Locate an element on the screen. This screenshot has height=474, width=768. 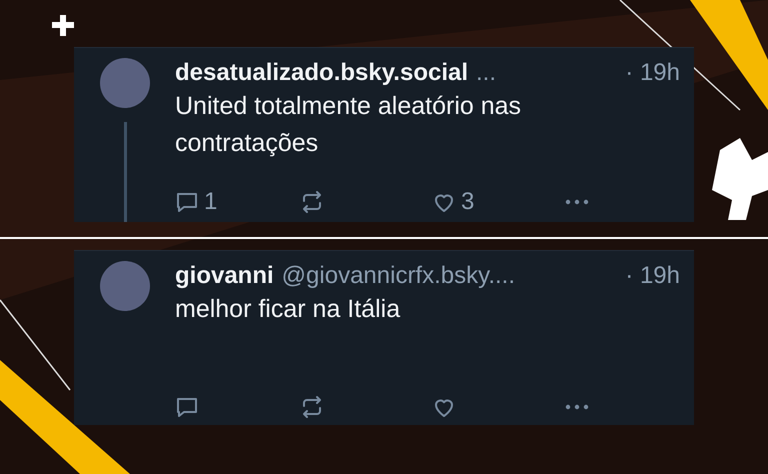
display-name: desatualizado.bsky.social is located at coordinates (321, 73).